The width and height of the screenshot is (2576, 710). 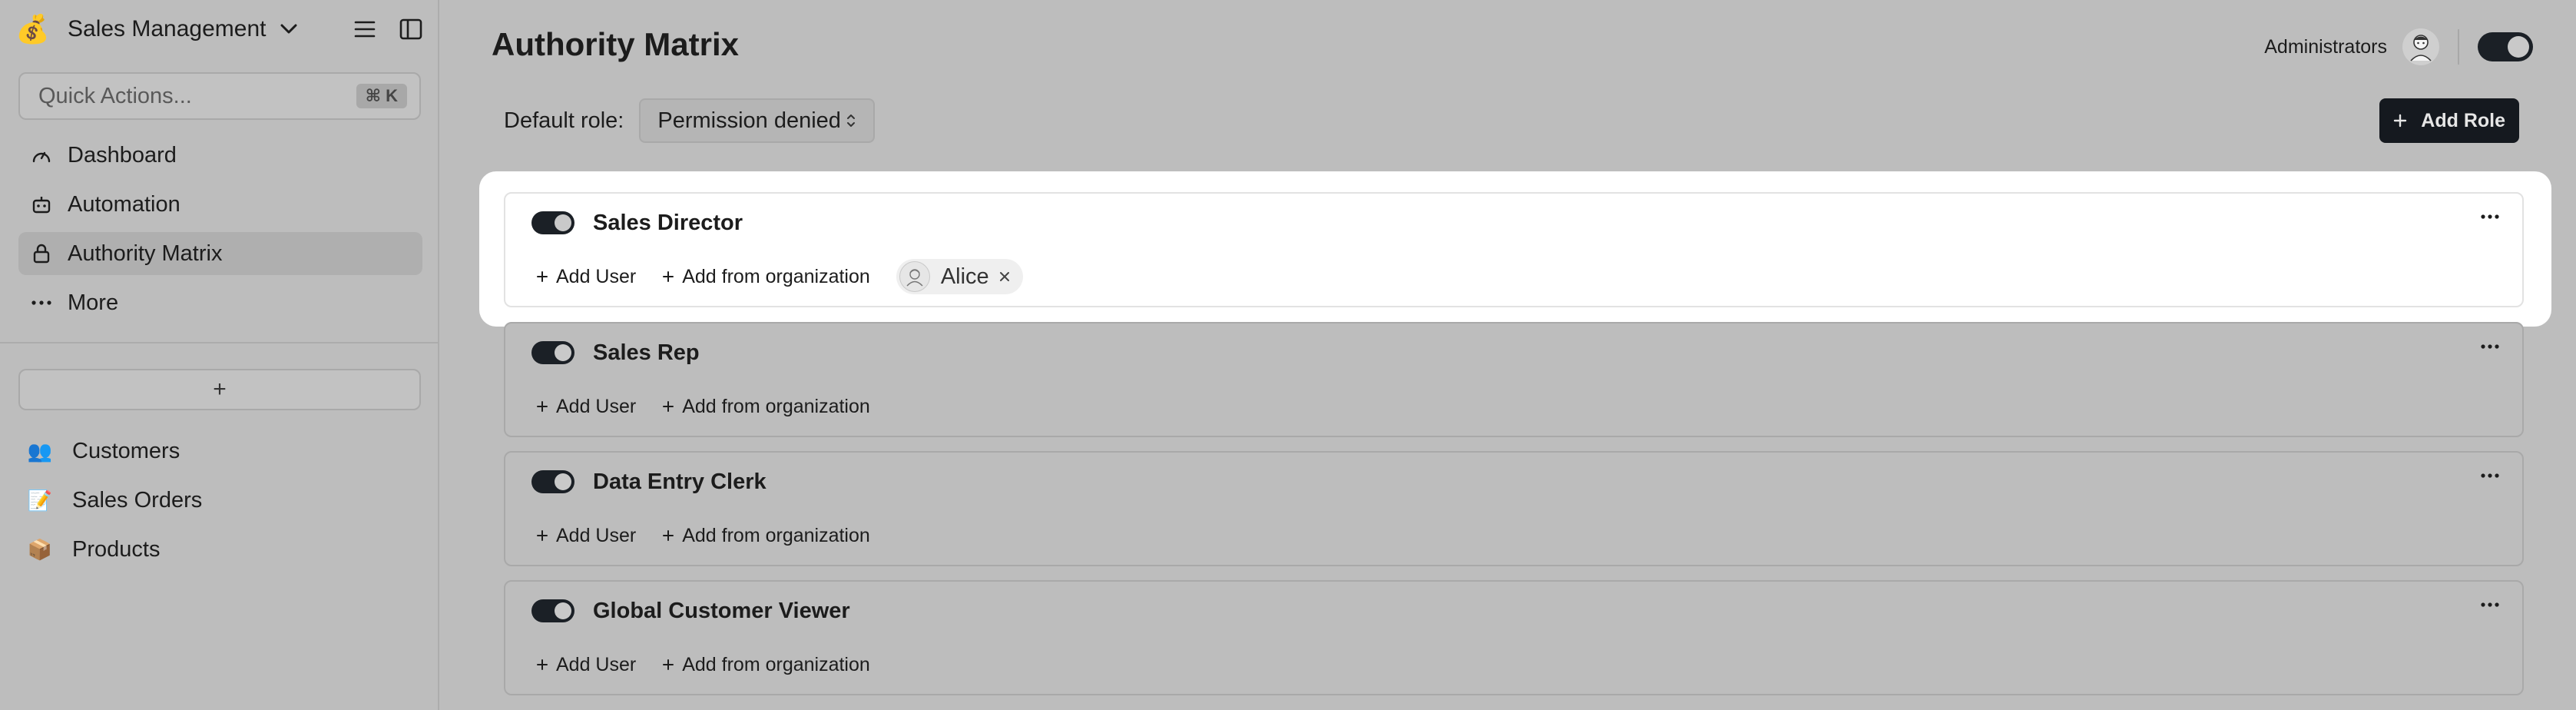 I want to click on role-name: Sales Rep, so click(x=646, y=352).